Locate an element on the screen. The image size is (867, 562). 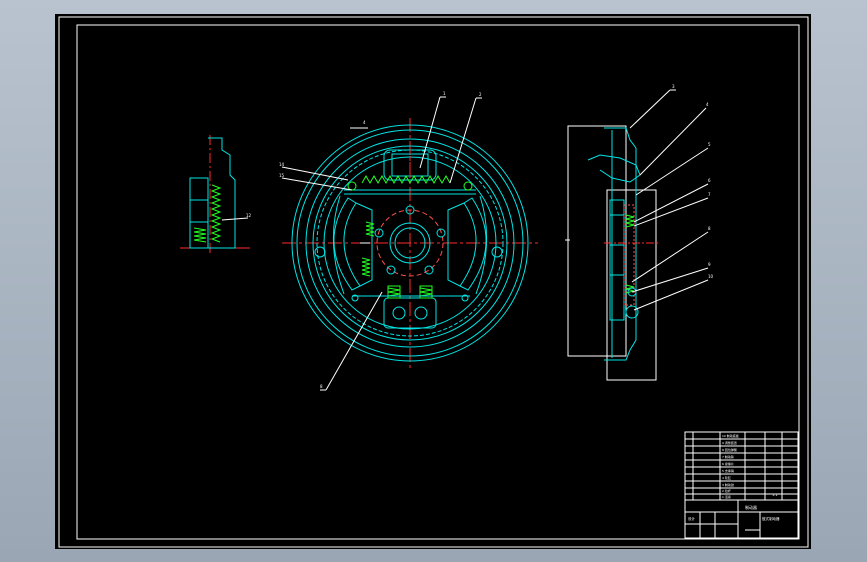
callout-6: 6 is located at coordinates (709, 180).